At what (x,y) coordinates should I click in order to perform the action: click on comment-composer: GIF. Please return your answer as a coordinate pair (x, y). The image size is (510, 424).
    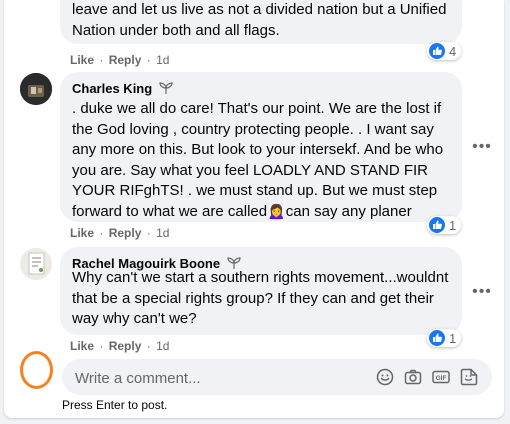
    Looking at the image, I should click on (277, 377).